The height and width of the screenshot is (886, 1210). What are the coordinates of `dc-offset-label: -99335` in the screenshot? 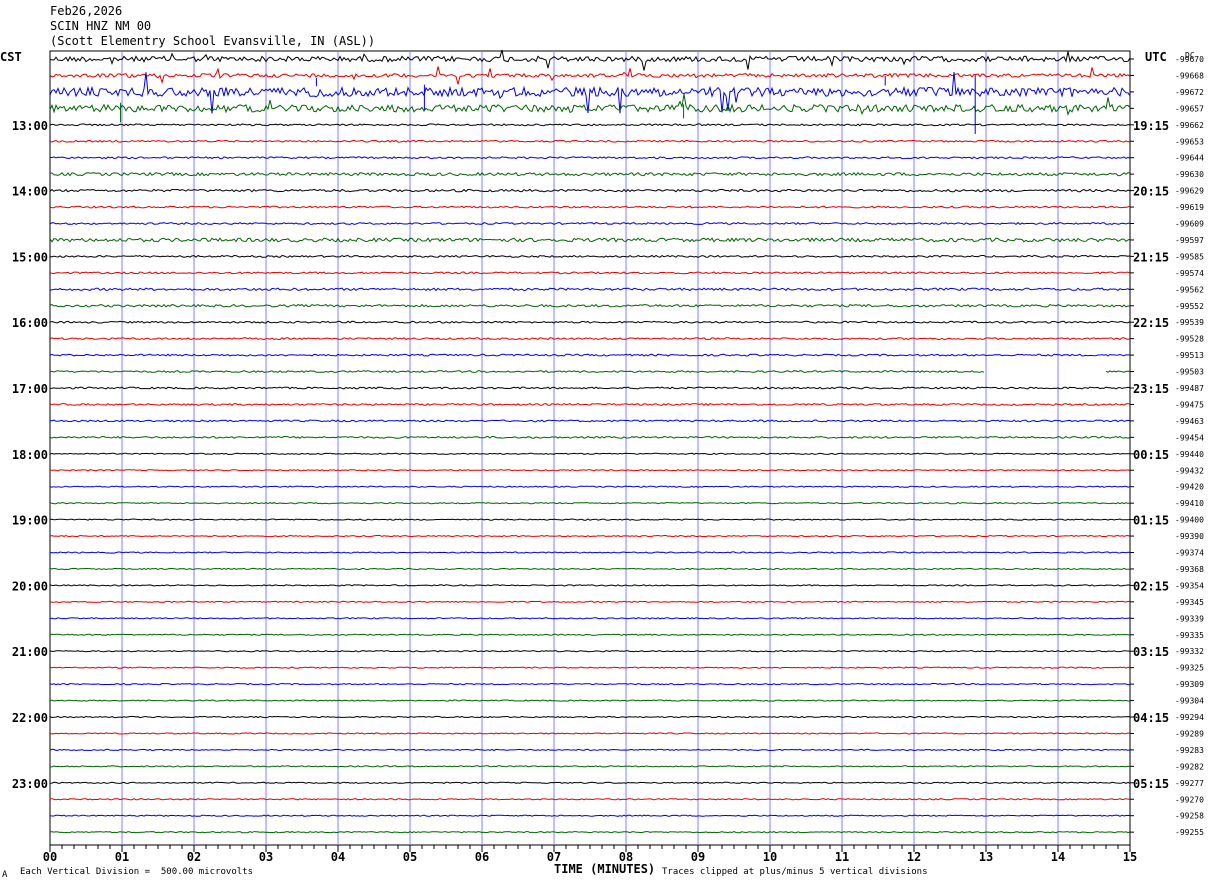 It's located at (1189, 635).